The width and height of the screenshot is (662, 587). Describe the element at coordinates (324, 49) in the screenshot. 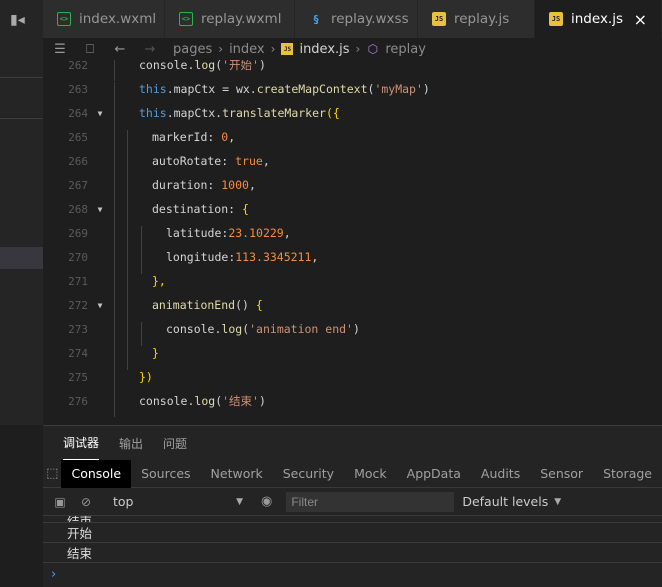

I see `breadcrumb-item: index.js` at that location.